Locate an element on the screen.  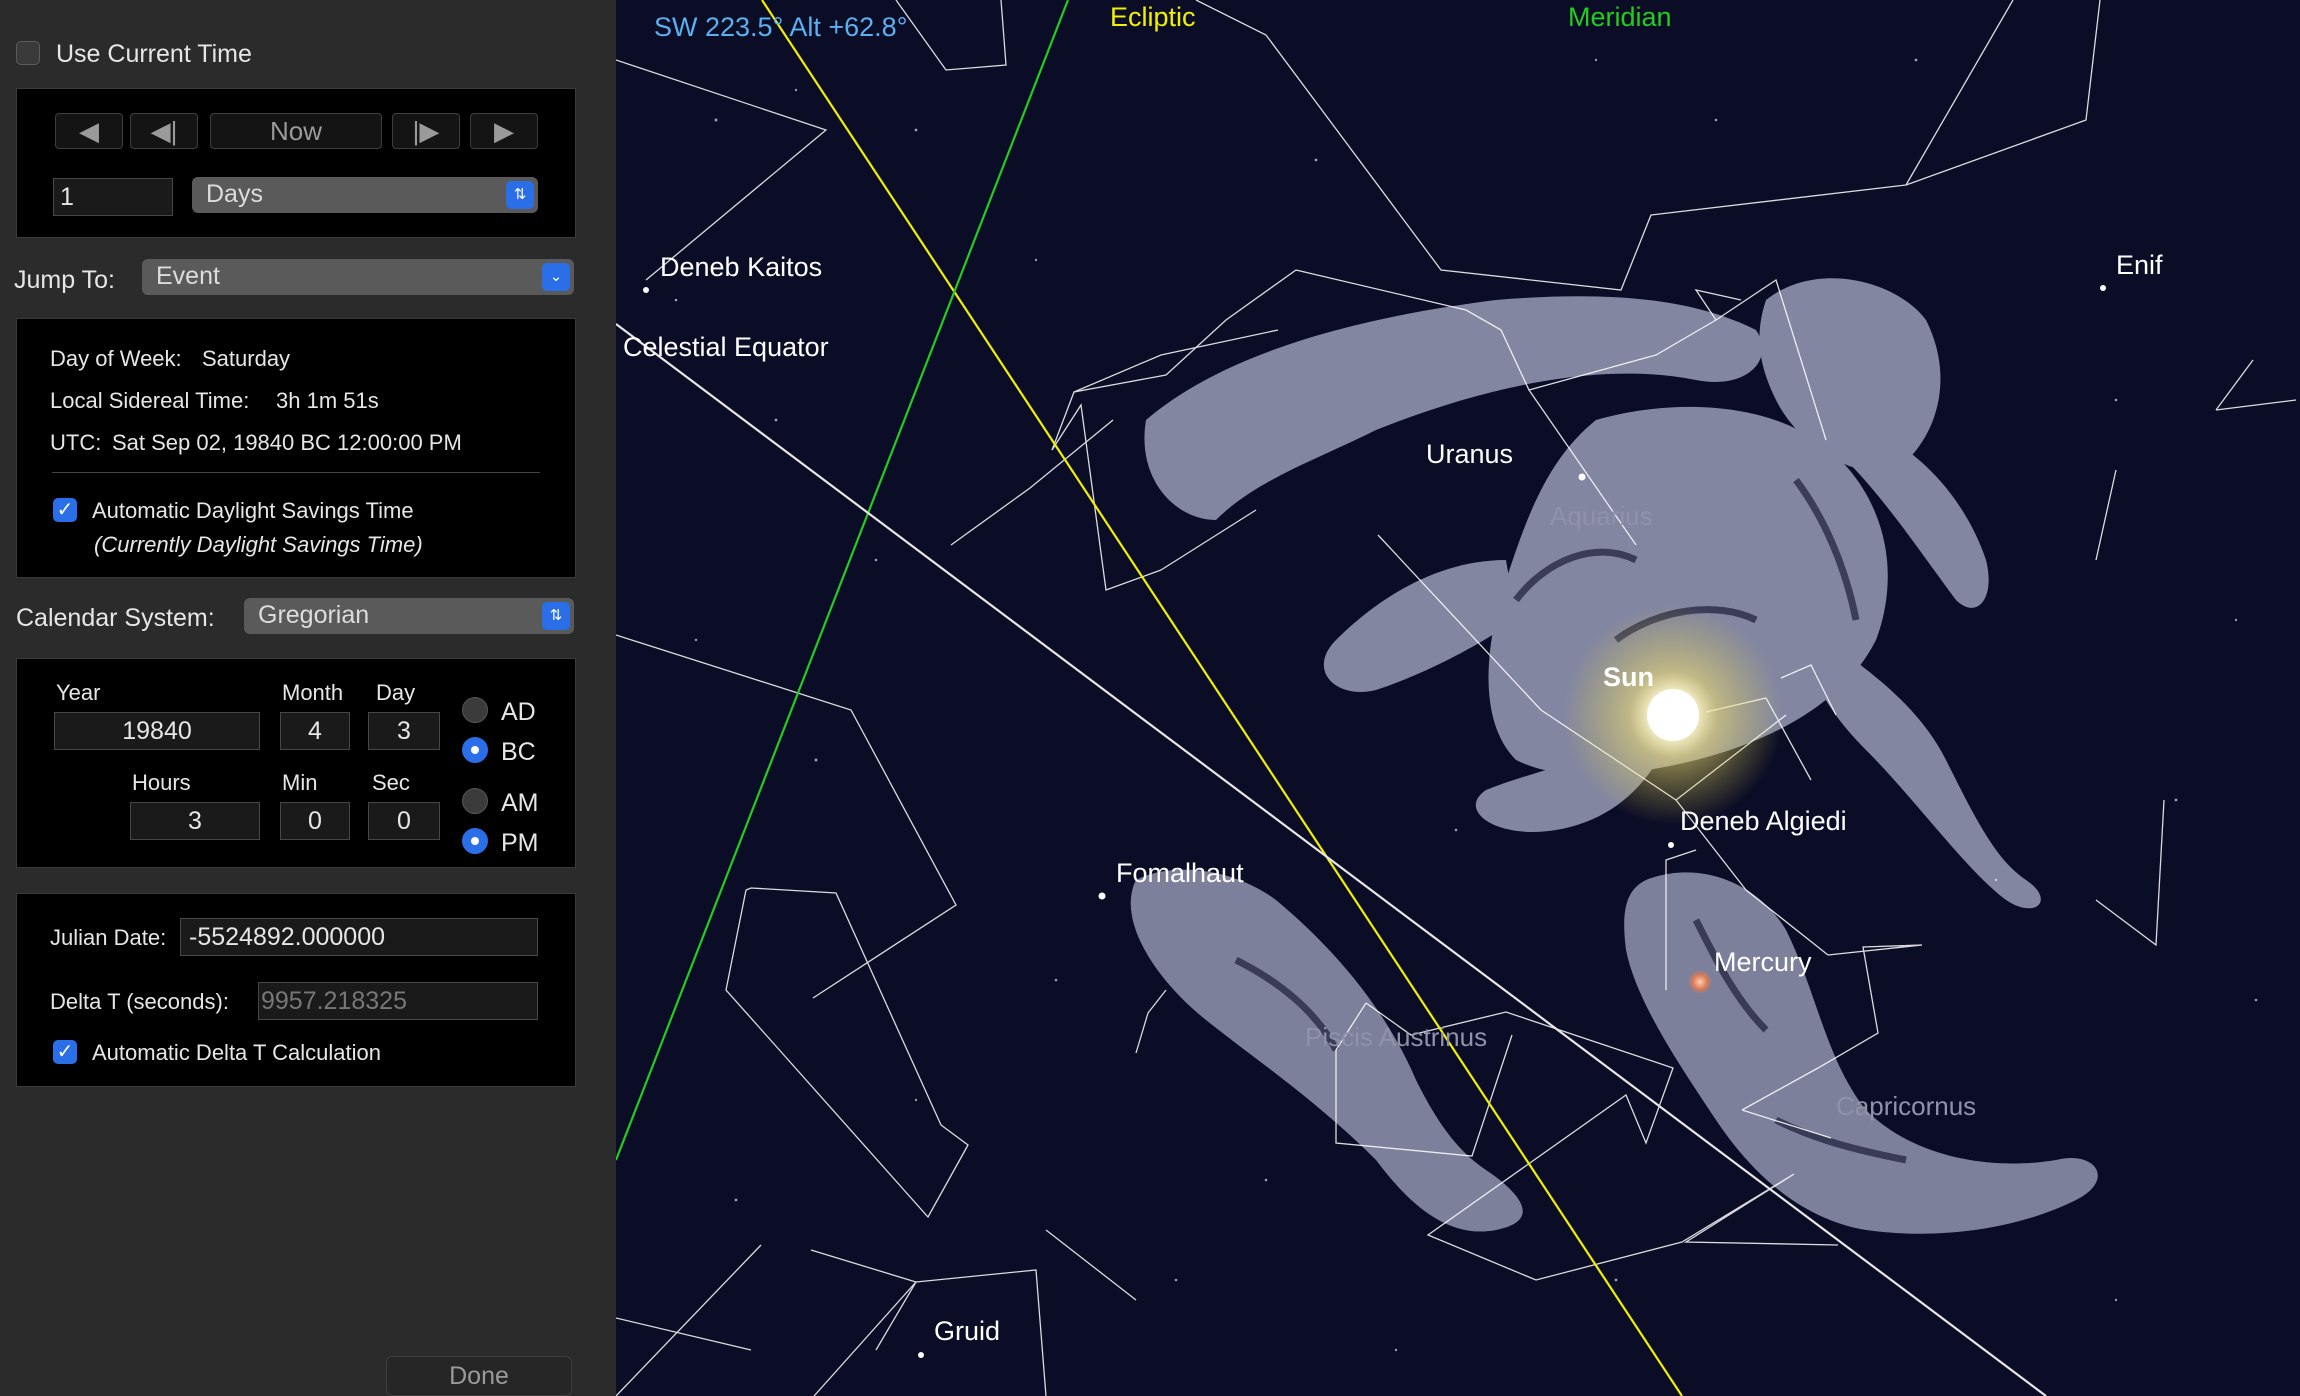
celestial-equator-label: Celestial Equator is located at coordinates (726, 347).